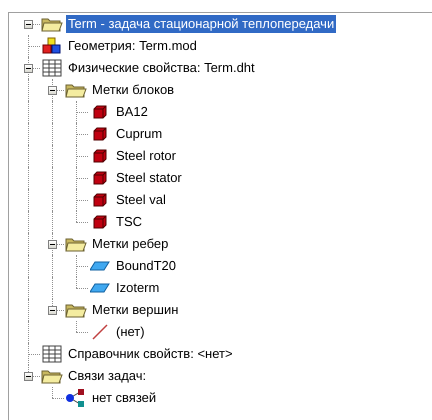 The height and width of the screenshot is (420, 432). I want to click on tree-item-label: Term - задача стационарной теплопередачи, so click(201, 24).